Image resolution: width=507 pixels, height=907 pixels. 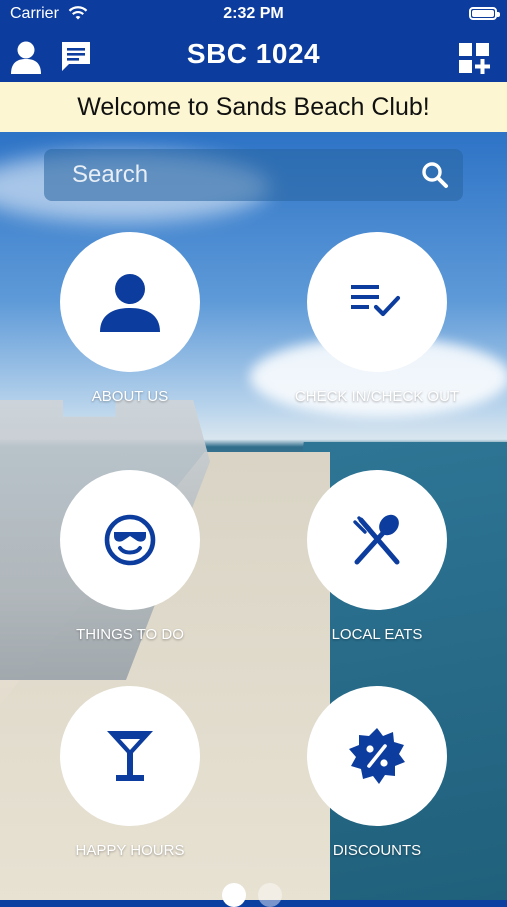 I want to click on search-bar: Search, so click(x=253, y=175).